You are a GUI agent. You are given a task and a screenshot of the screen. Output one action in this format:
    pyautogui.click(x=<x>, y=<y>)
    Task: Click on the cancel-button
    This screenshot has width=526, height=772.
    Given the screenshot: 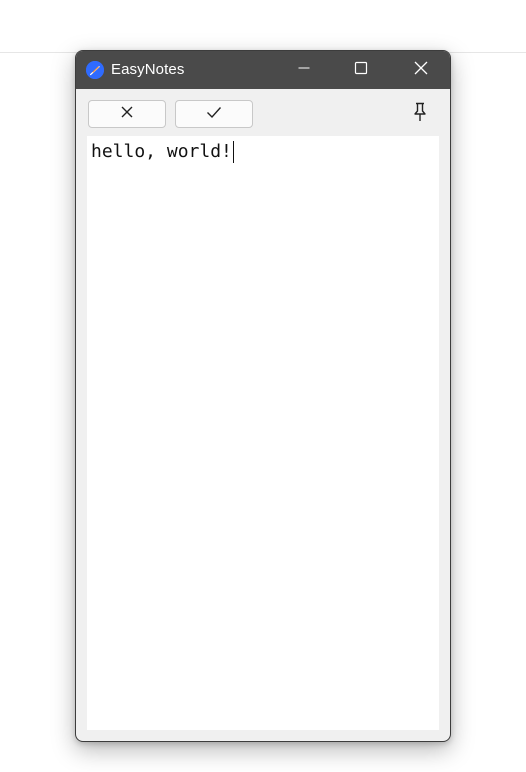 What is the action you would take?
    pyautogui.click(x=127, y=114)
    